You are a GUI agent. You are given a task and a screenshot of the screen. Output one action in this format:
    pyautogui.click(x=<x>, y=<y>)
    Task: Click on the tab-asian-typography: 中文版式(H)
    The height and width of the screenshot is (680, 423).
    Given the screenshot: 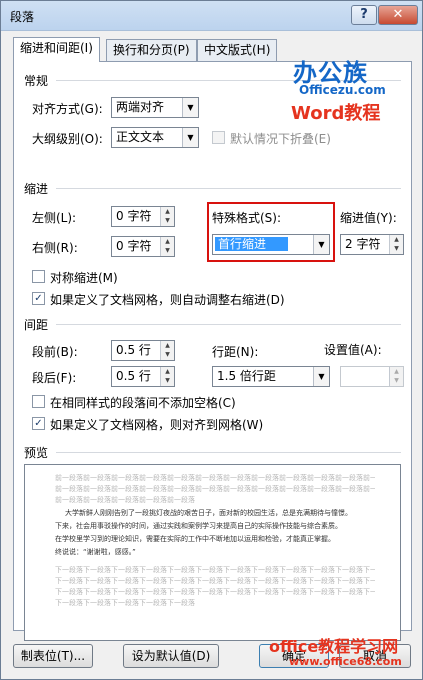 What is the action you would take?
    pyautogui.click(x=237, y=50)
    